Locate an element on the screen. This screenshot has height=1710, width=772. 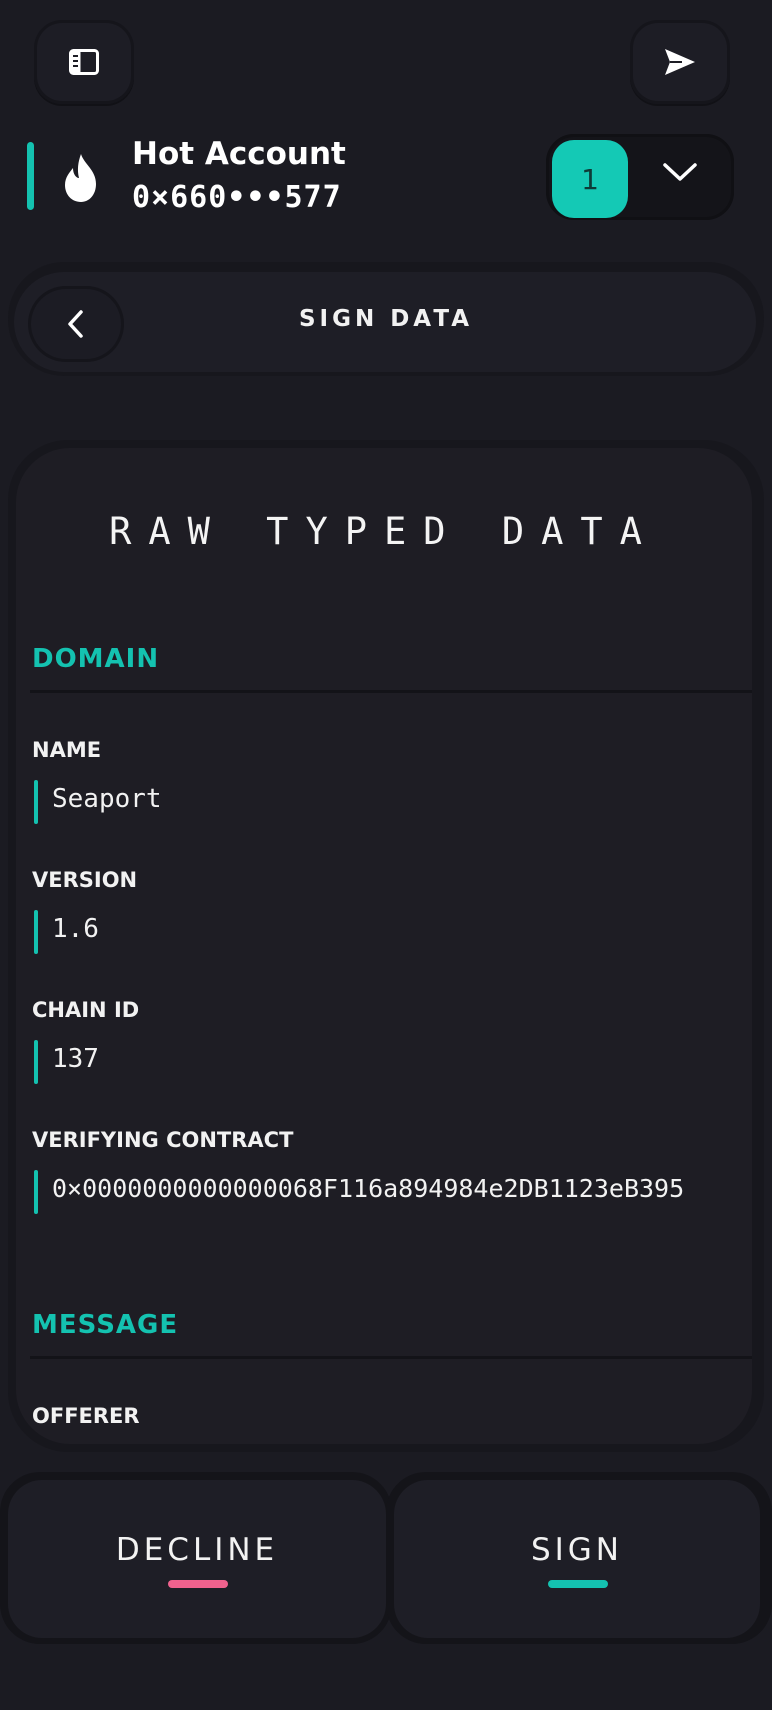
domain-divider is located at coordinates (391, 691).